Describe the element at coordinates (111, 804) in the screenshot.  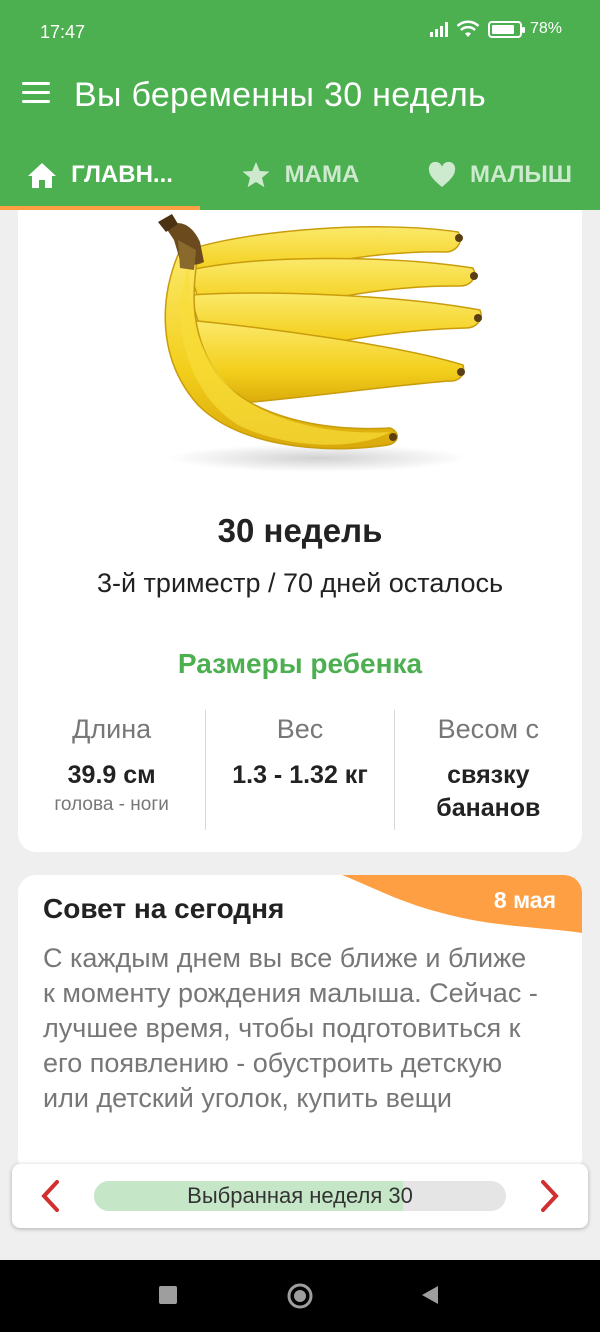
I see `length-sub: голова - ноги` at that location.